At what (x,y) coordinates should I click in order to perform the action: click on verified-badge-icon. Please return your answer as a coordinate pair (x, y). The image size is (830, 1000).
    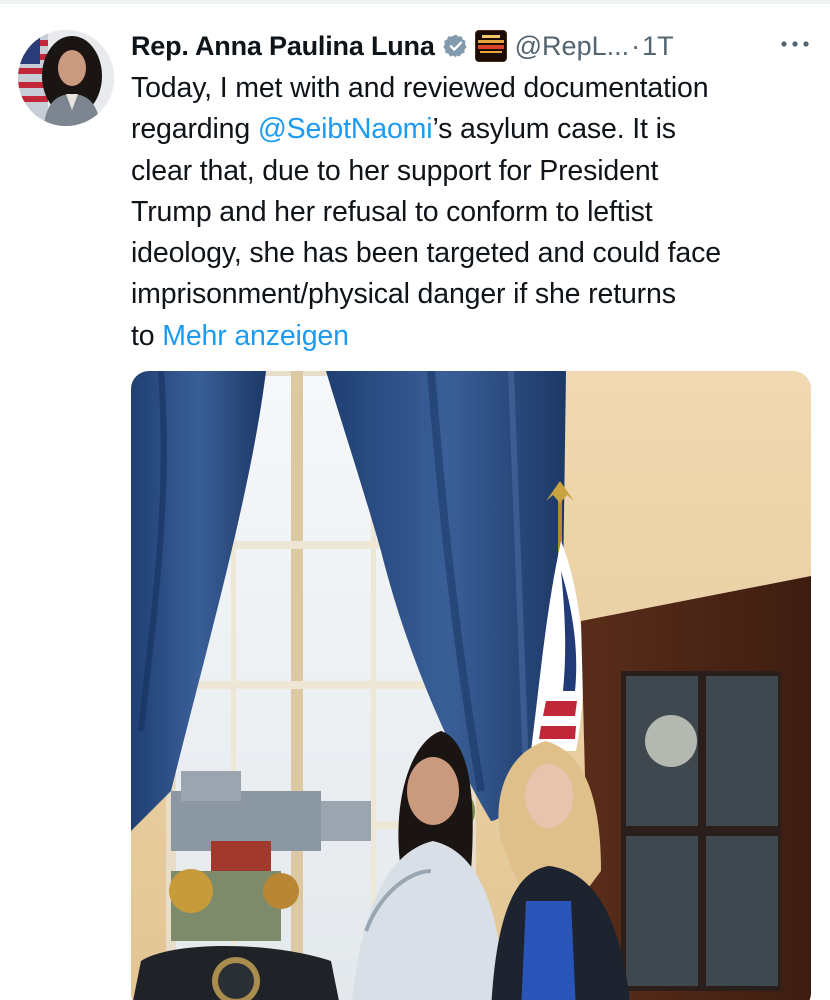
    Looking at the image, I should click on (455, 46).